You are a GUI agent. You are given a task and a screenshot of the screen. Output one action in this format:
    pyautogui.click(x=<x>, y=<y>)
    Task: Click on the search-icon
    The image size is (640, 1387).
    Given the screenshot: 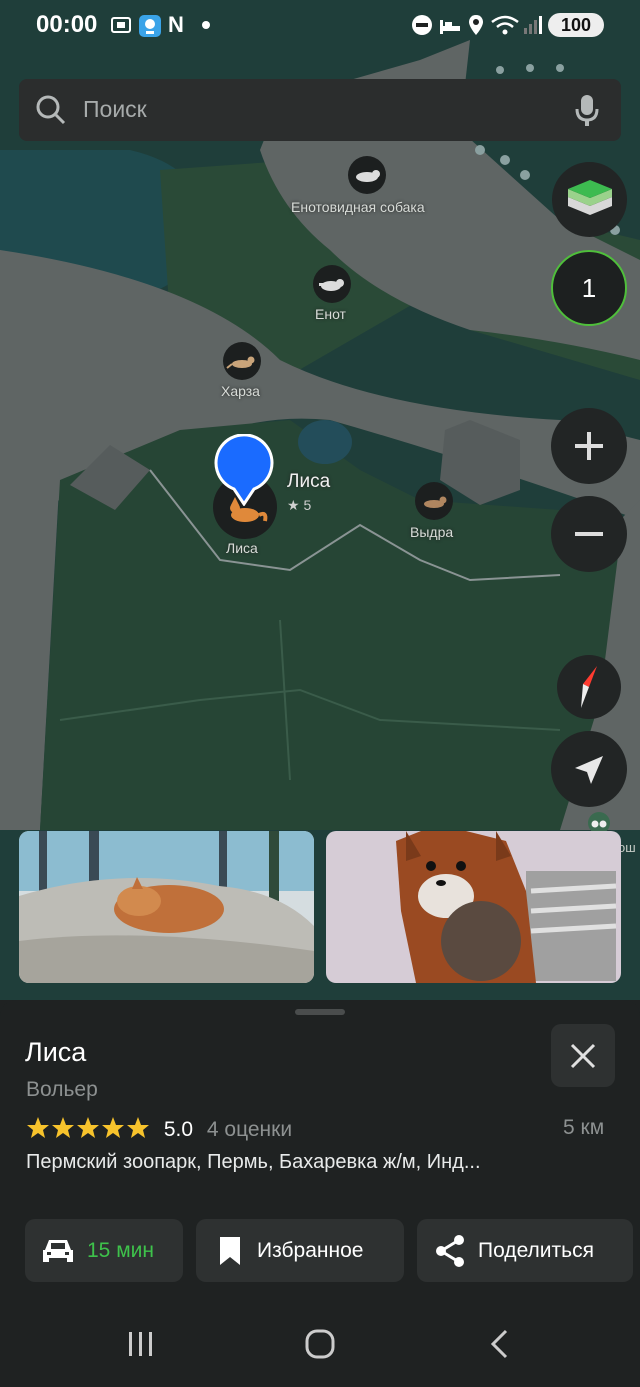 What is the action you would take?
    pyautogui.click(x=51, y=110)
    